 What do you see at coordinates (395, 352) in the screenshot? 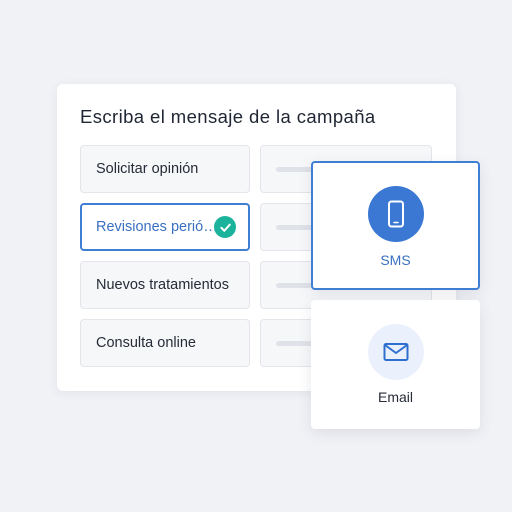
I see `envelope-icon` at bounding box center [395, 352].